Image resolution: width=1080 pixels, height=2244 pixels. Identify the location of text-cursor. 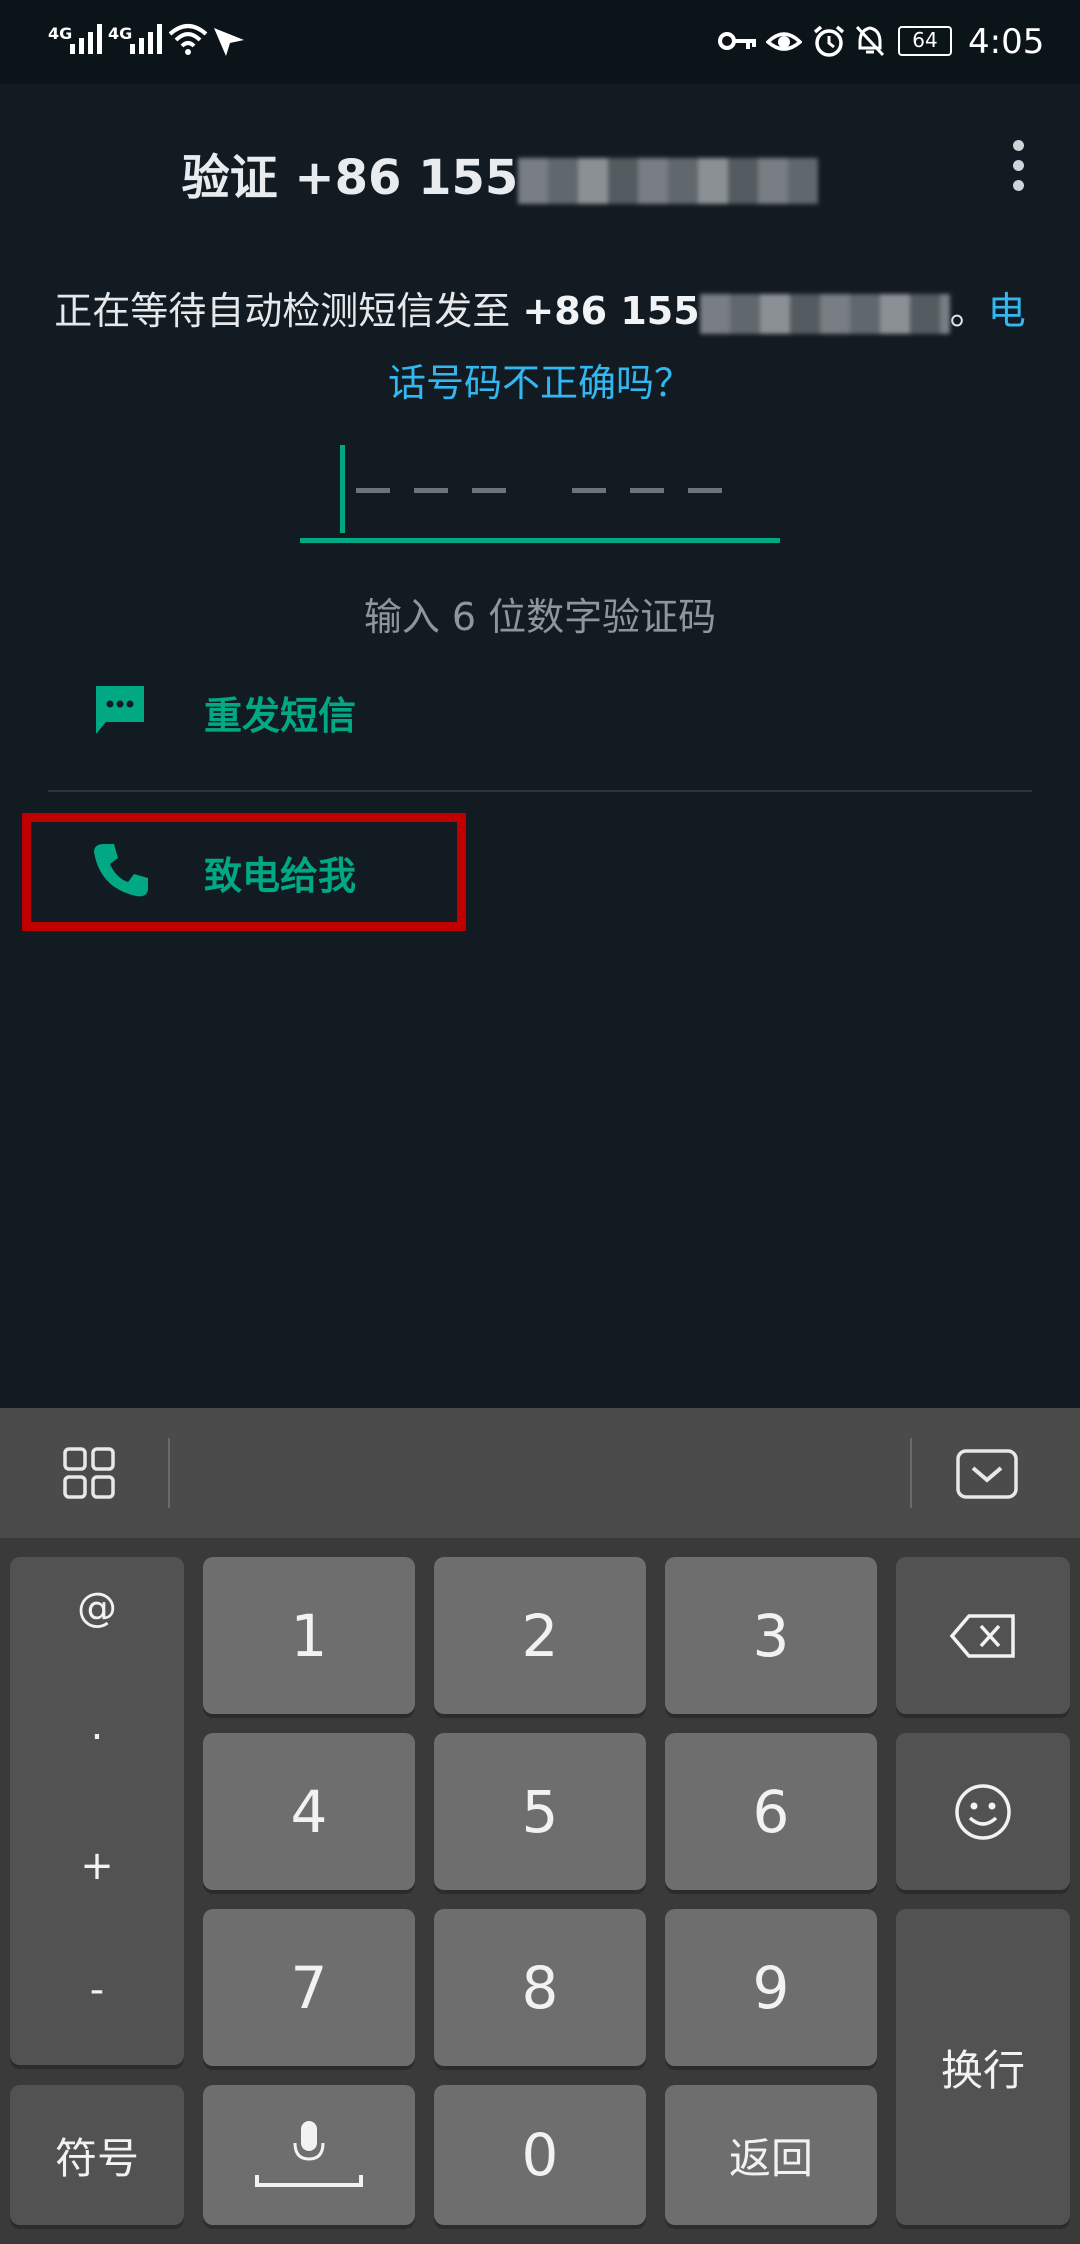
(342, 489).